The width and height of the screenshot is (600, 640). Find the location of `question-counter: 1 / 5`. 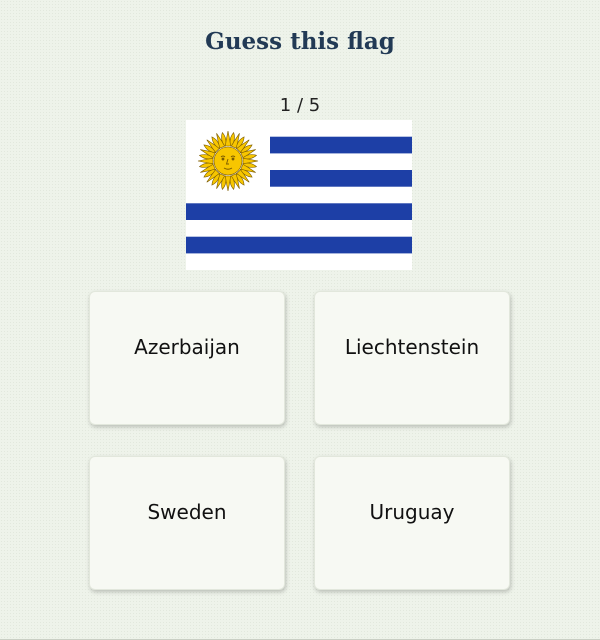

question-counter: 1 / 5 is located at coordinates (300, 105).